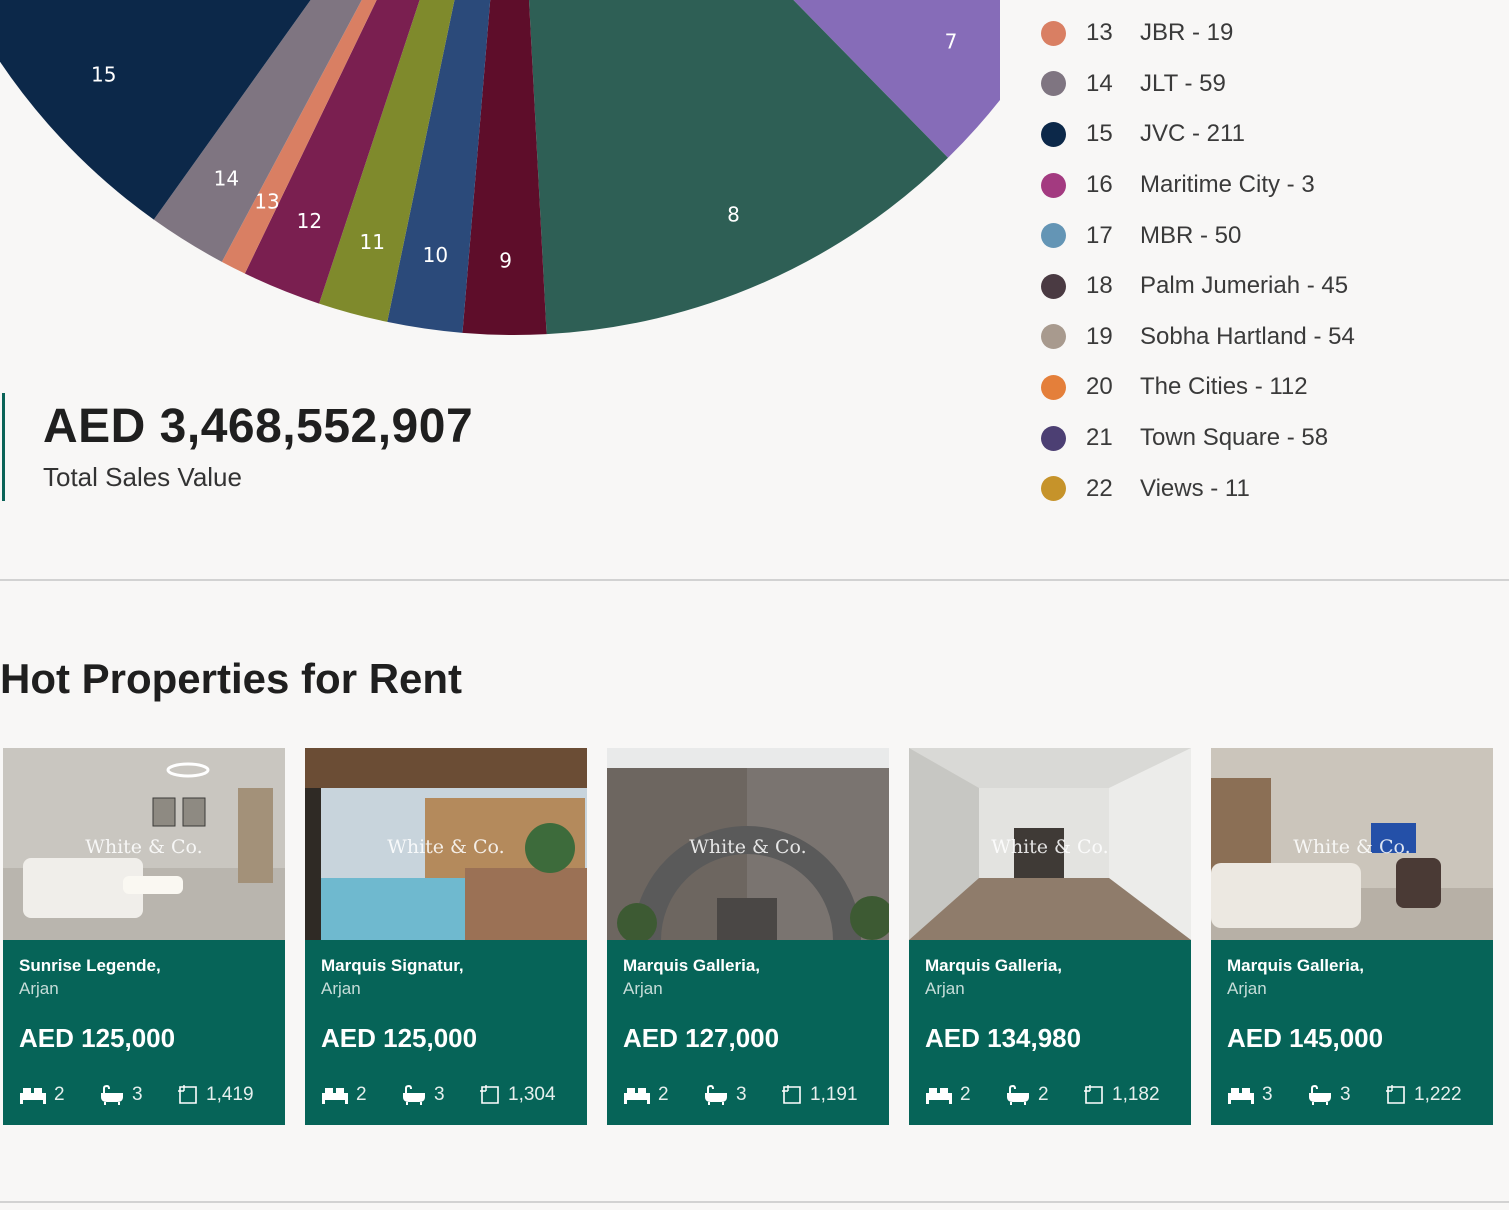  What do you see at coordinates (1003, 1038) in the screenshot?
I see `property-price: AED 134,980` at bounding box center [1003, 1038].